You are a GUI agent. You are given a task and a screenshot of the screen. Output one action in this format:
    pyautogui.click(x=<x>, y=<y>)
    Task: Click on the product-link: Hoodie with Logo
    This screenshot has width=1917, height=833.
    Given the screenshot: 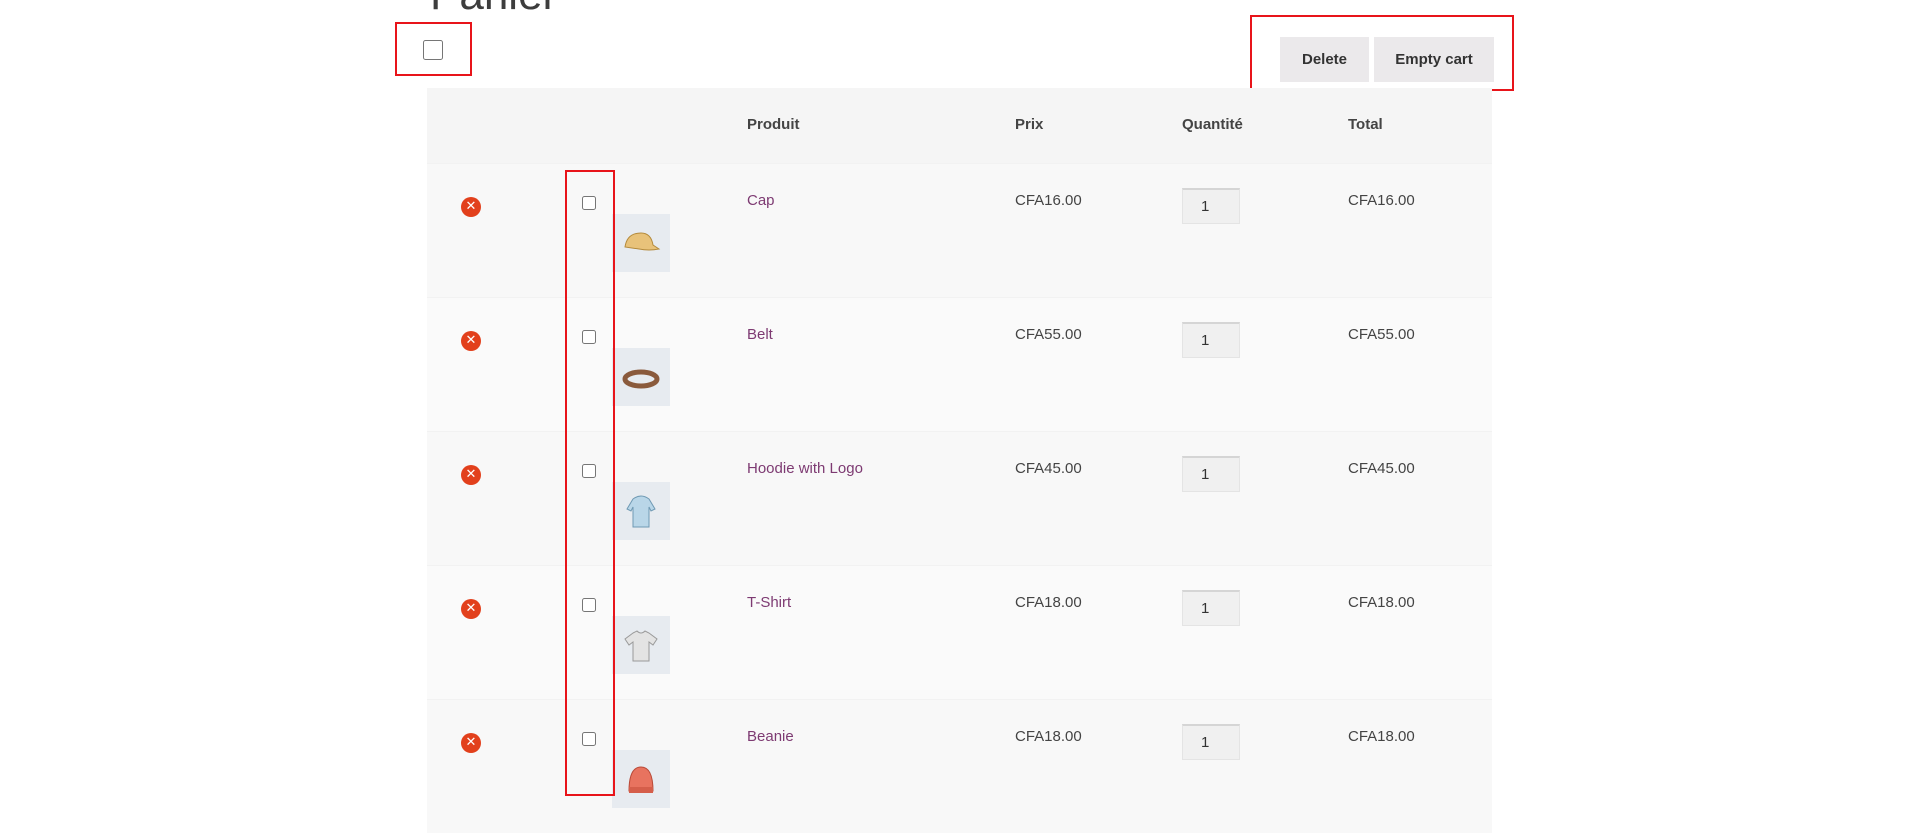 What is the action you would take?
    pyautogui.click(x=805, y=468)
    